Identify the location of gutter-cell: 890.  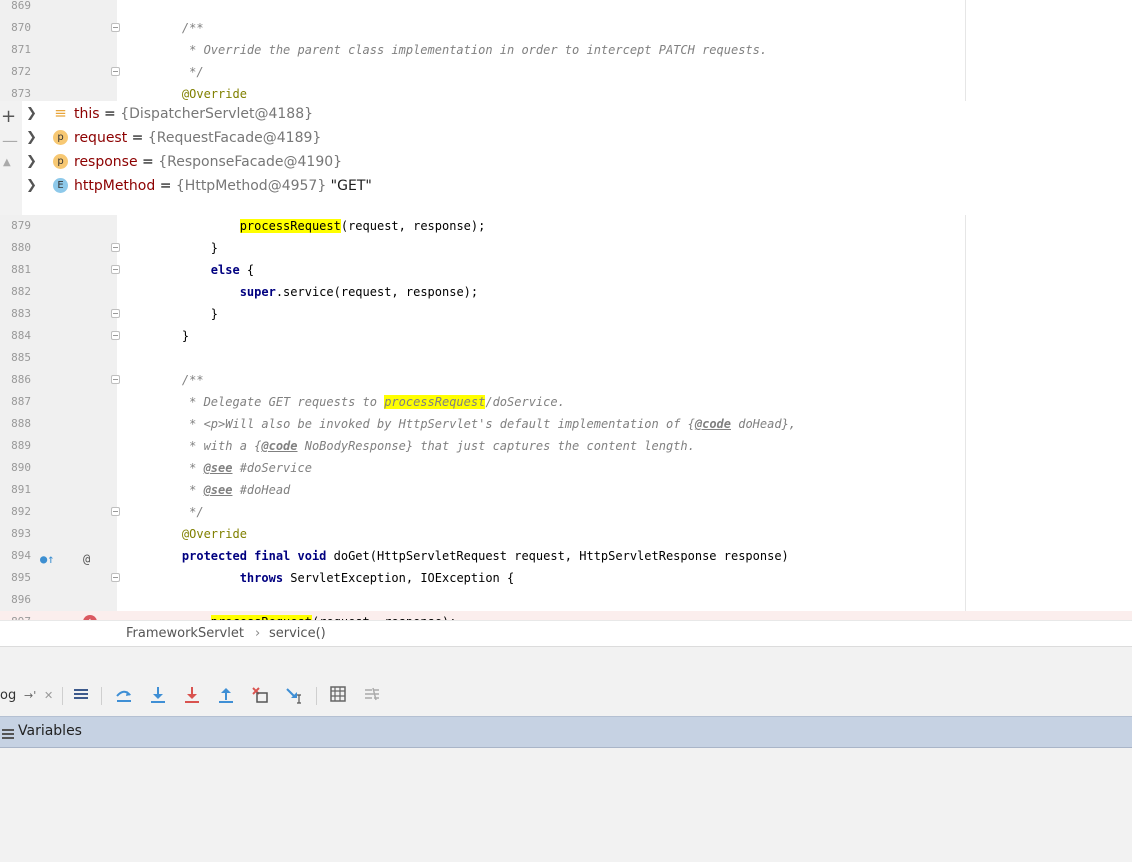
(58, 468).